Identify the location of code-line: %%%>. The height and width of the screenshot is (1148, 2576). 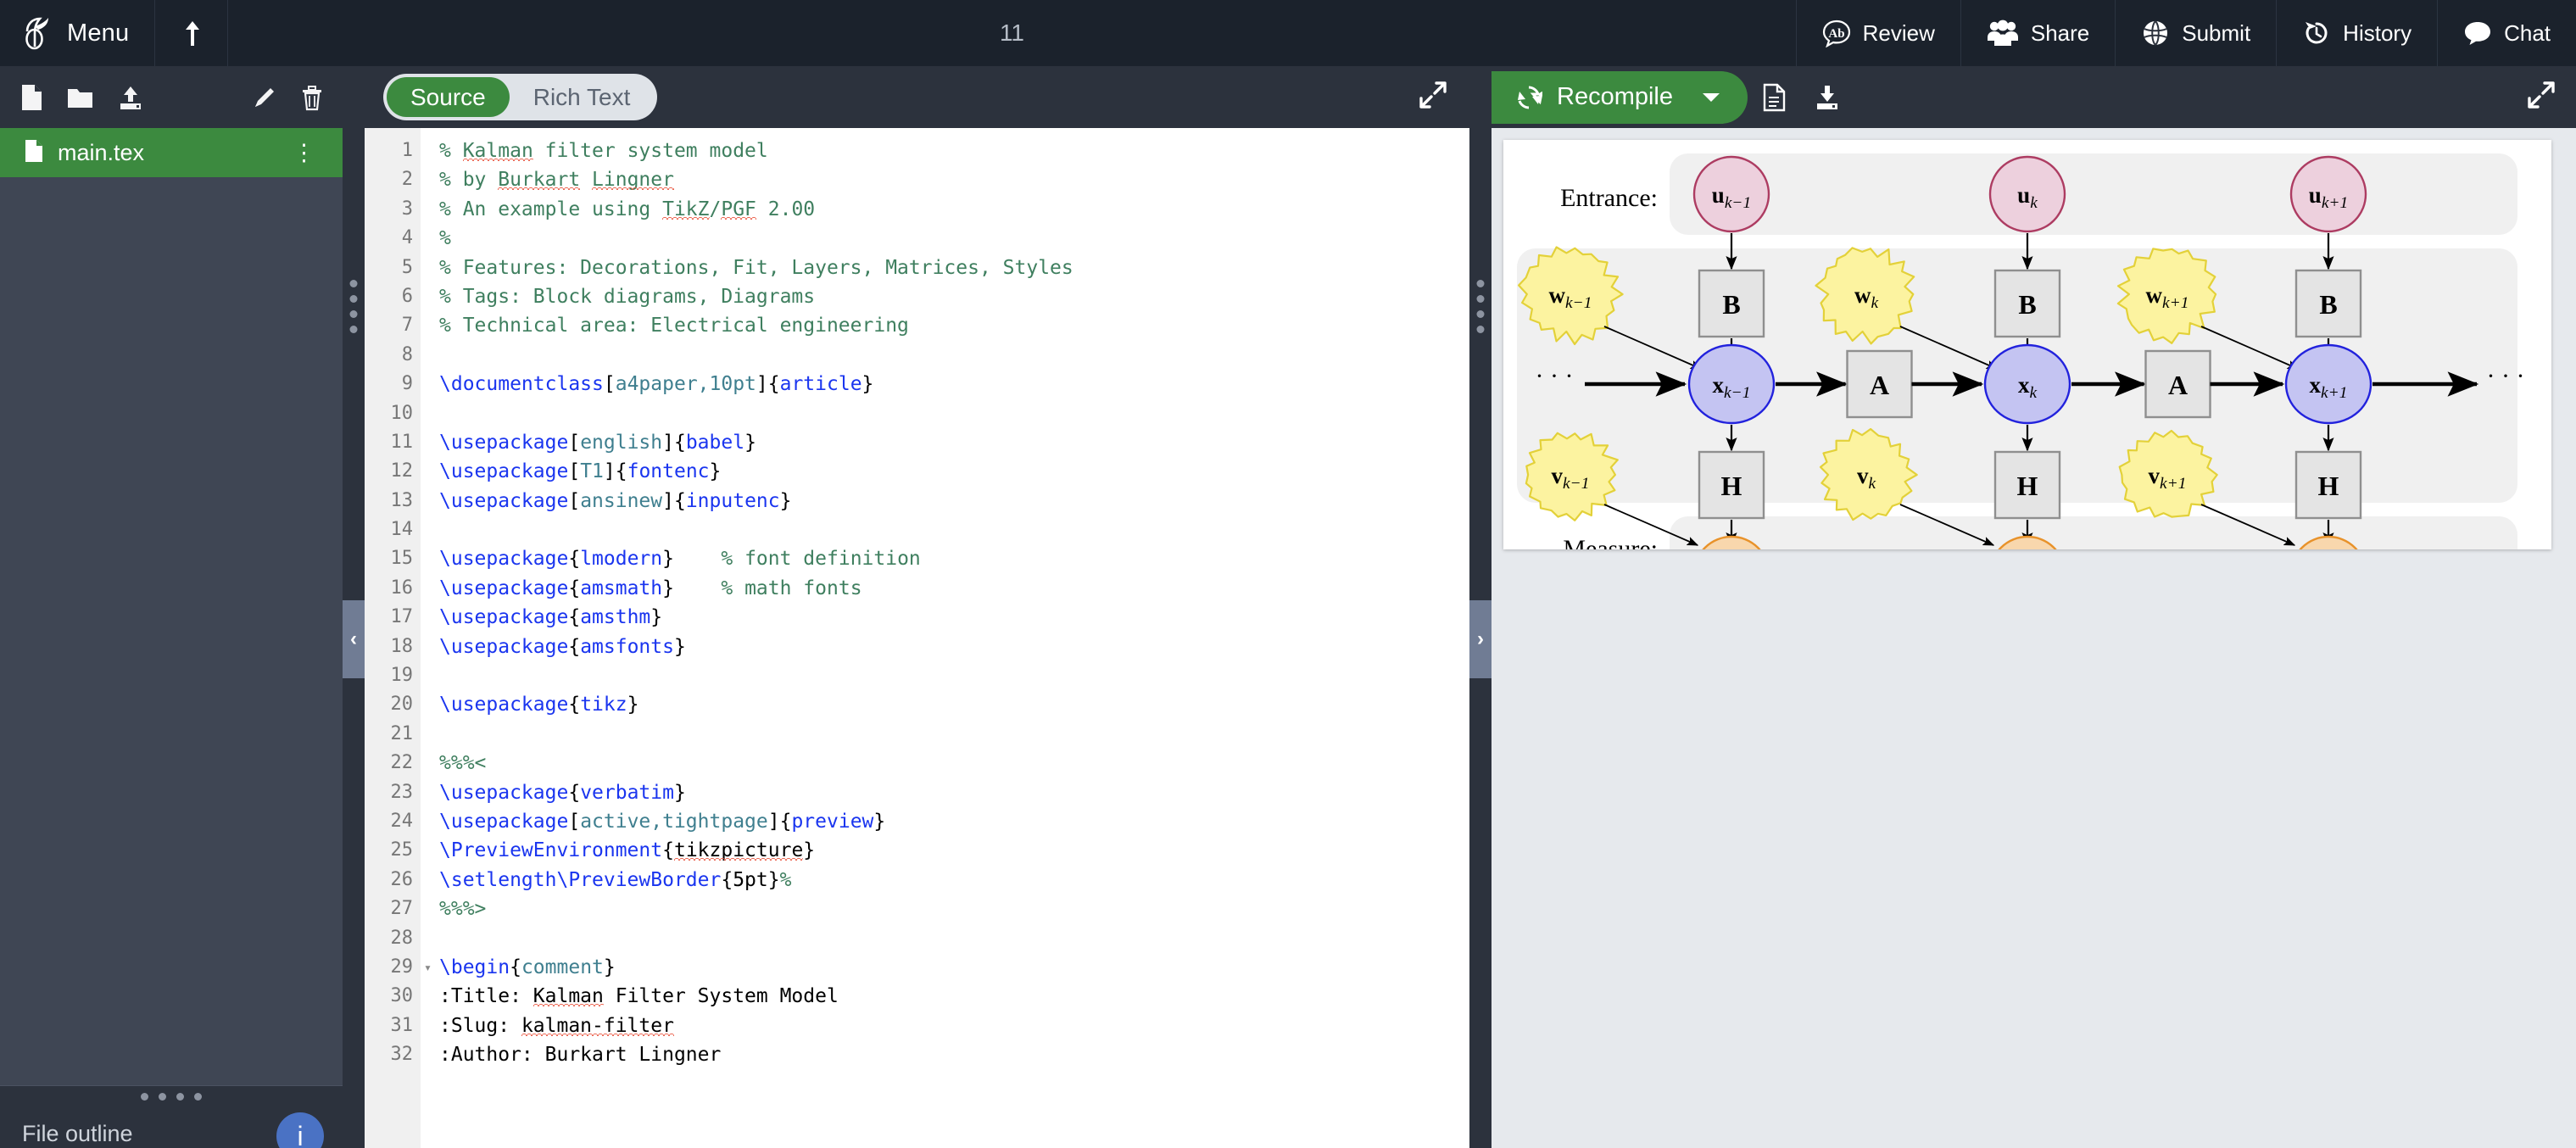
(954, 908).